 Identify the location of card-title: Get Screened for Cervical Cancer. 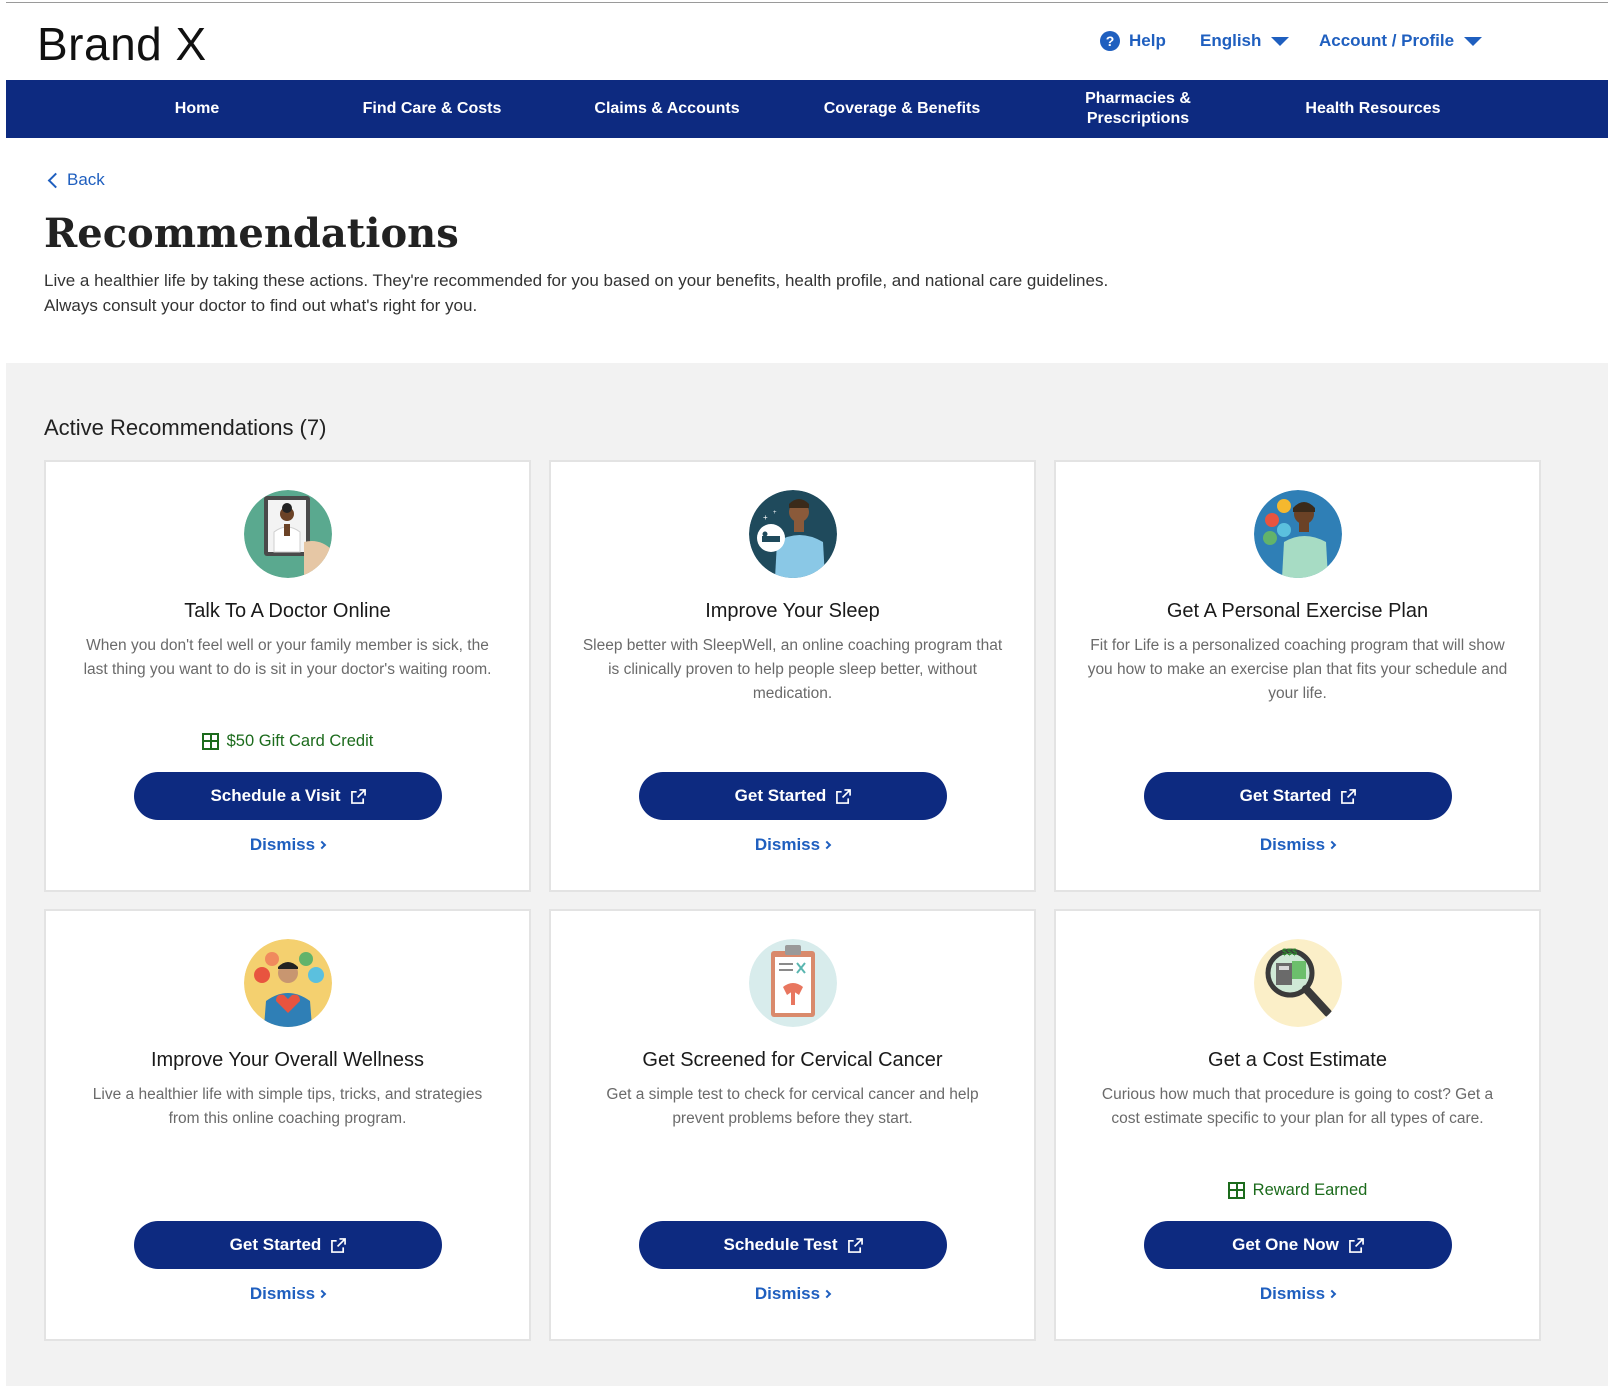
(792, 1060).